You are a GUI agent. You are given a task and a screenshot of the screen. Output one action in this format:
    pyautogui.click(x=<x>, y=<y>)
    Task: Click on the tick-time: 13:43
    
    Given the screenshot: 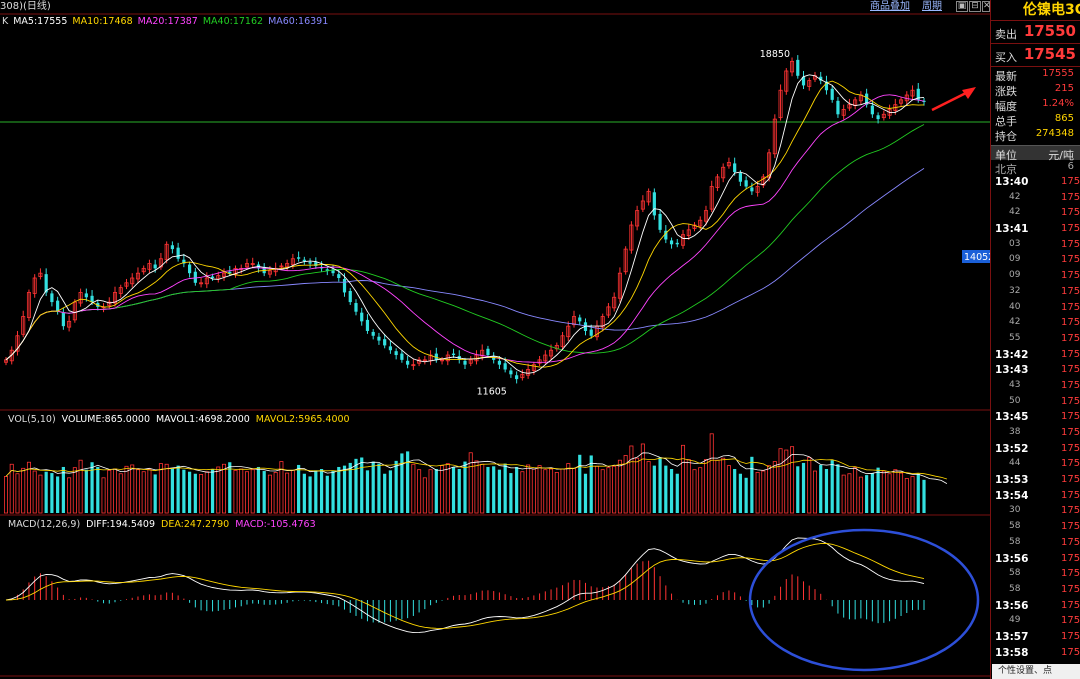 What is the action you would take?
    pyautogui.click(x=1012, y=370)
    